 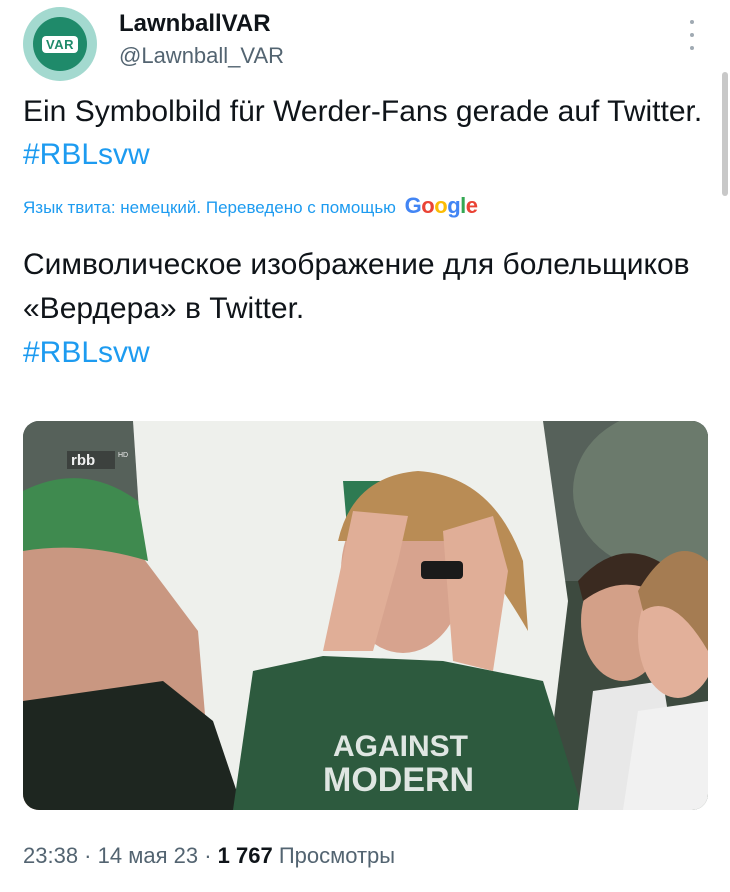 What do you see at coordinates (50, 855) in the screenshot?
I see `tweet-time: 23:38` at bounding box center [50, 855].